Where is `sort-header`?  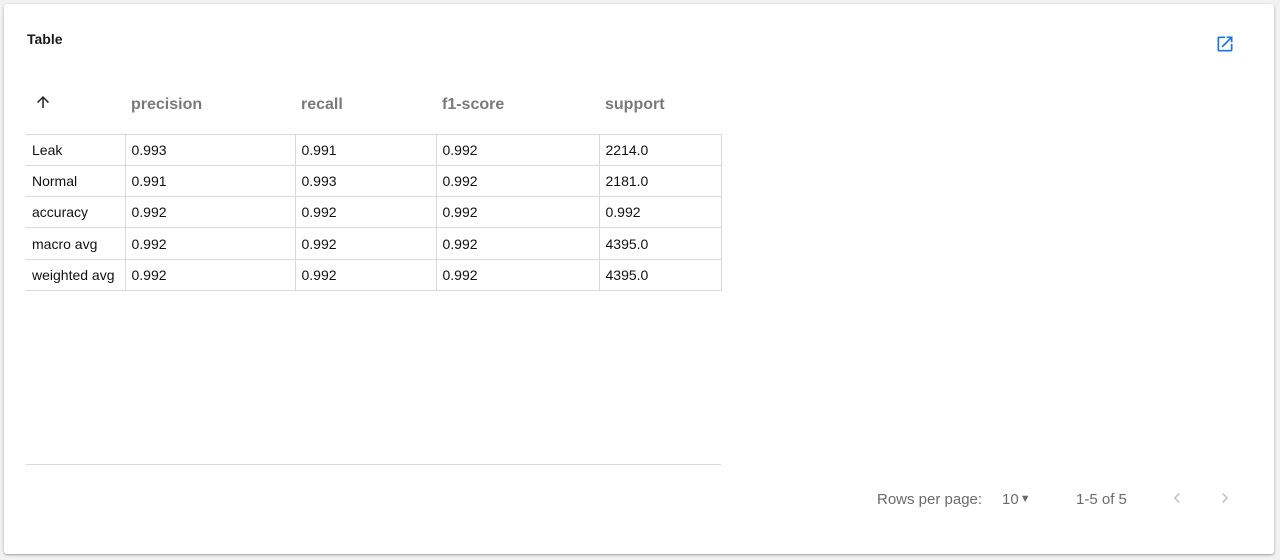
sort-header is located at coordinates (75, 105).